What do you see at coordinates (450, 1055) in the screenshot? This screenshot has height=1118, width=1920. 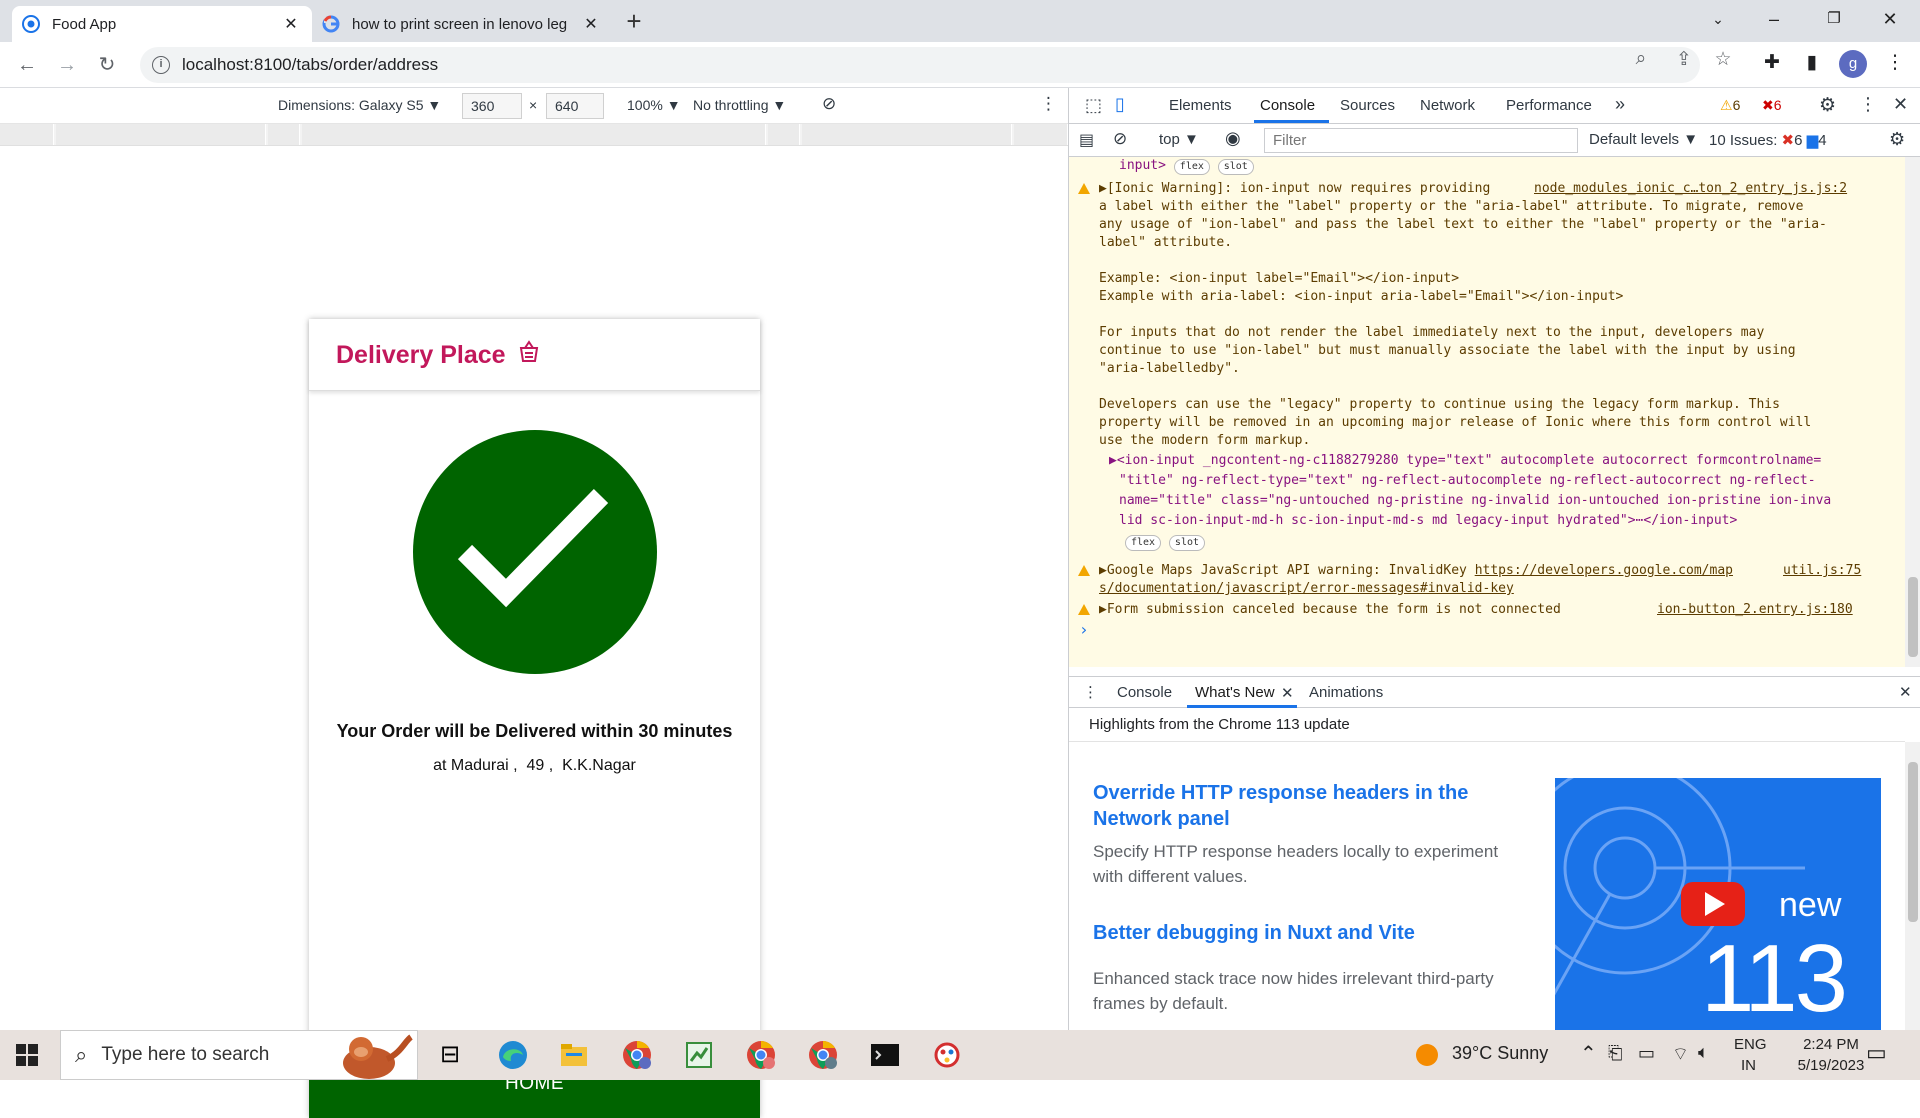 I see `task-view-icon: ⊟` at bounding box center [450, 1055].